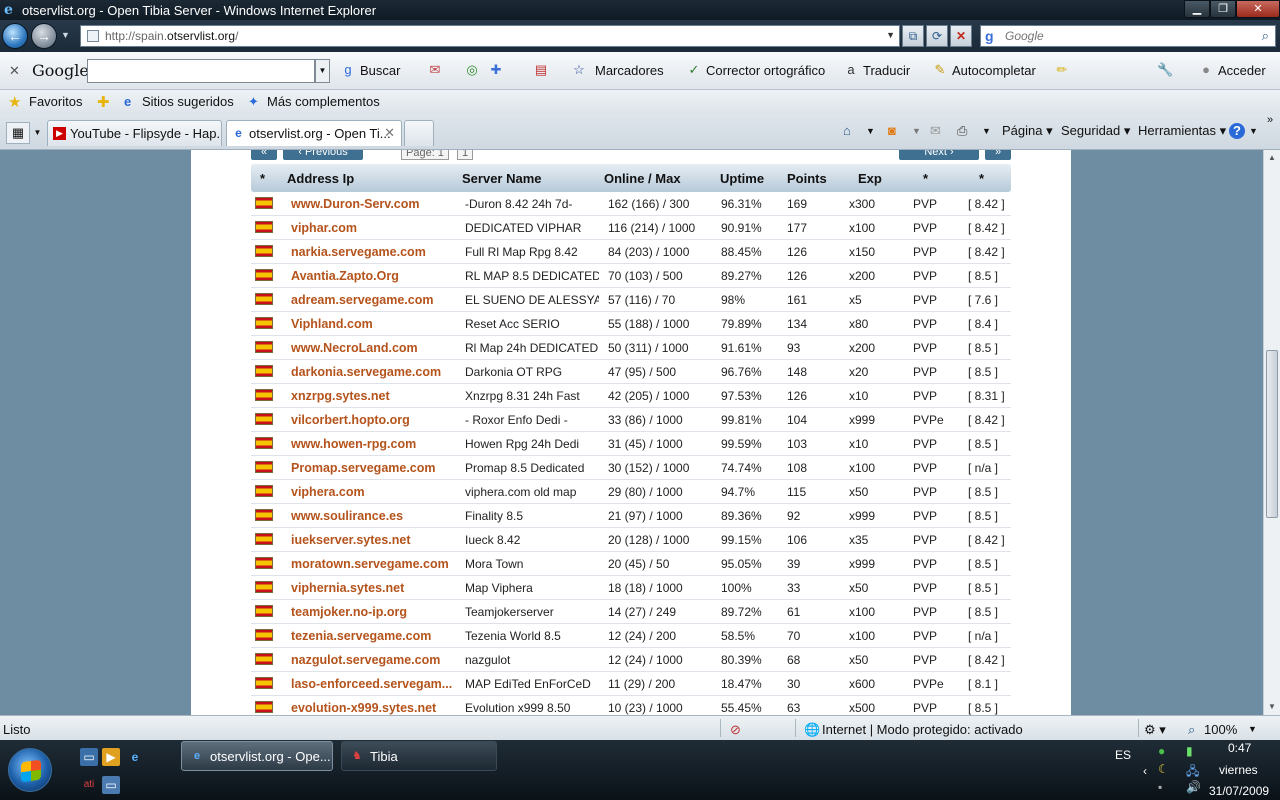 Image resolution: width=1280 pixels, height=800 pixels. What do you see at coordinates (490, 36) in the screenshot?
I see `address-input: http://spain.otservlist.org/ ▼` at bounding box center [490, 36].